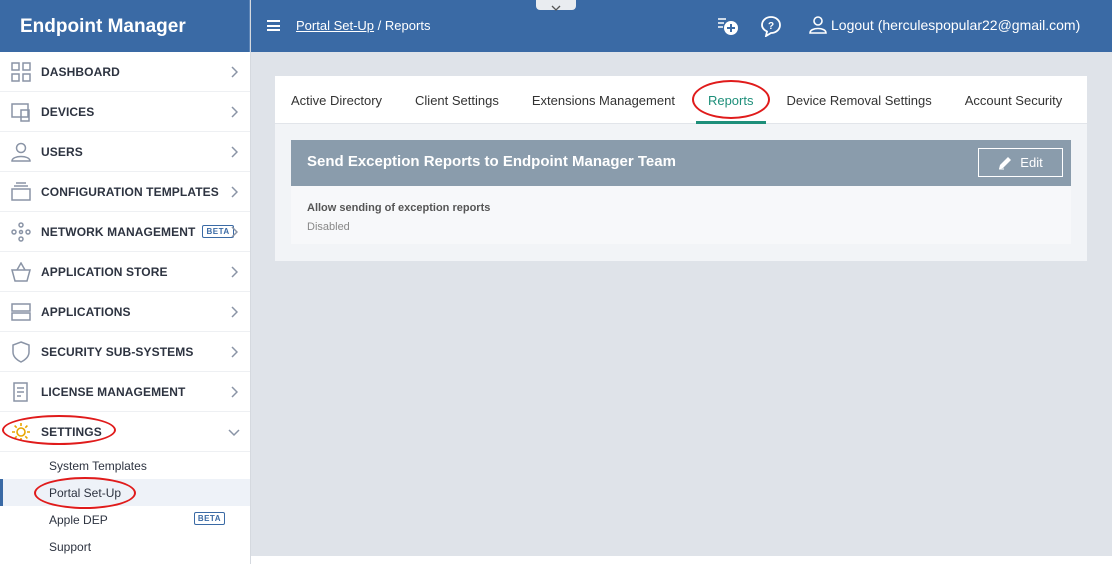 Image resolution: width=1112 pixels, height=564 pixels. What do you see at coordinates (335, 25) in the screenshot?
I see `breadcrumb-link-portal-setup: Portal Set-Up` at bounding box center [335, 25].